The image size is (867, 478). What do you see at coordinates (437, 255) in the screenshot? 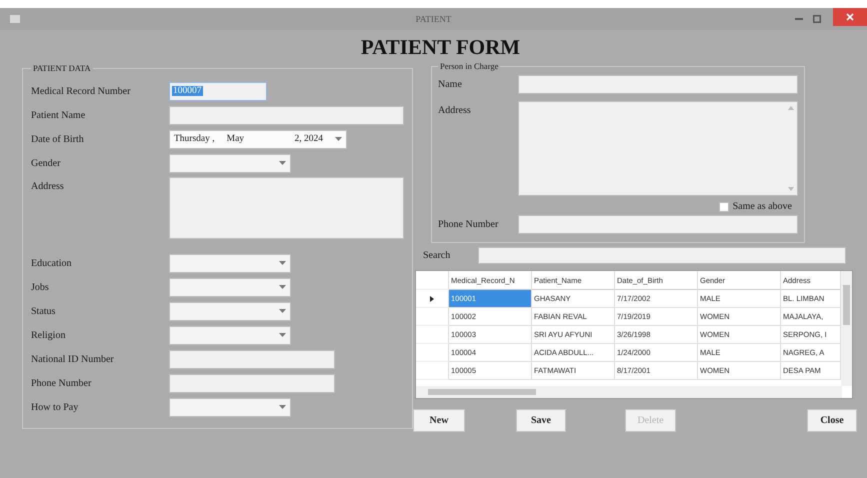
I see `search-label: Search` at bounding box center [437, 255].